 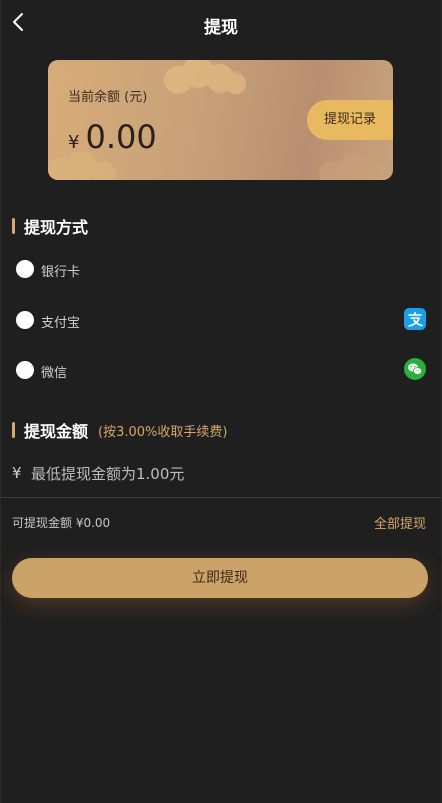 I want to click on amount-section-header: 提现金额 (按3.00%收取手续费), so click(x=119, y=430).